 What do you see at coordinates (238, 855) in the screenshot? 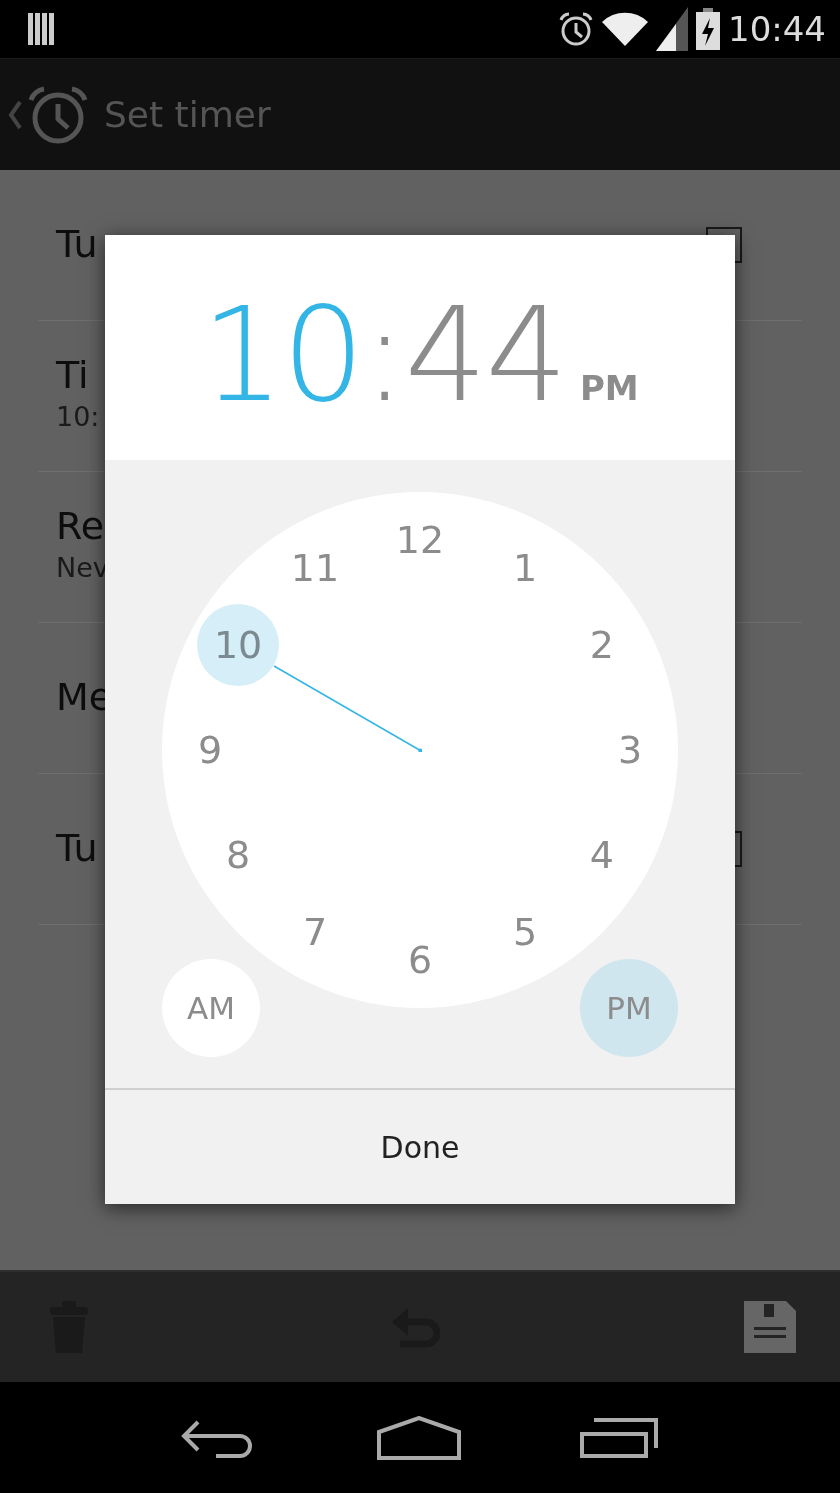
I see `hour-number: 8` at bounding box center [238, 855].